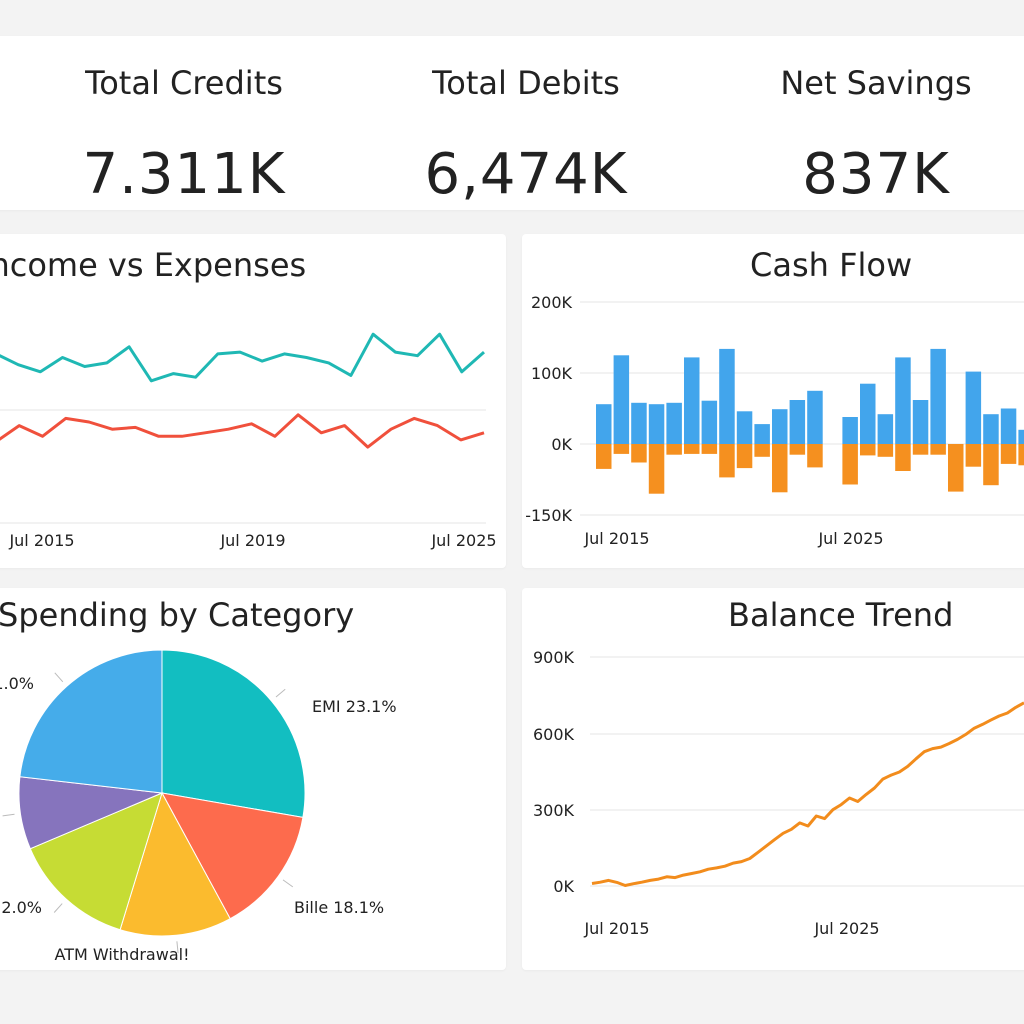  I want to click on y-tick-label: 900K, so click(554, 657).